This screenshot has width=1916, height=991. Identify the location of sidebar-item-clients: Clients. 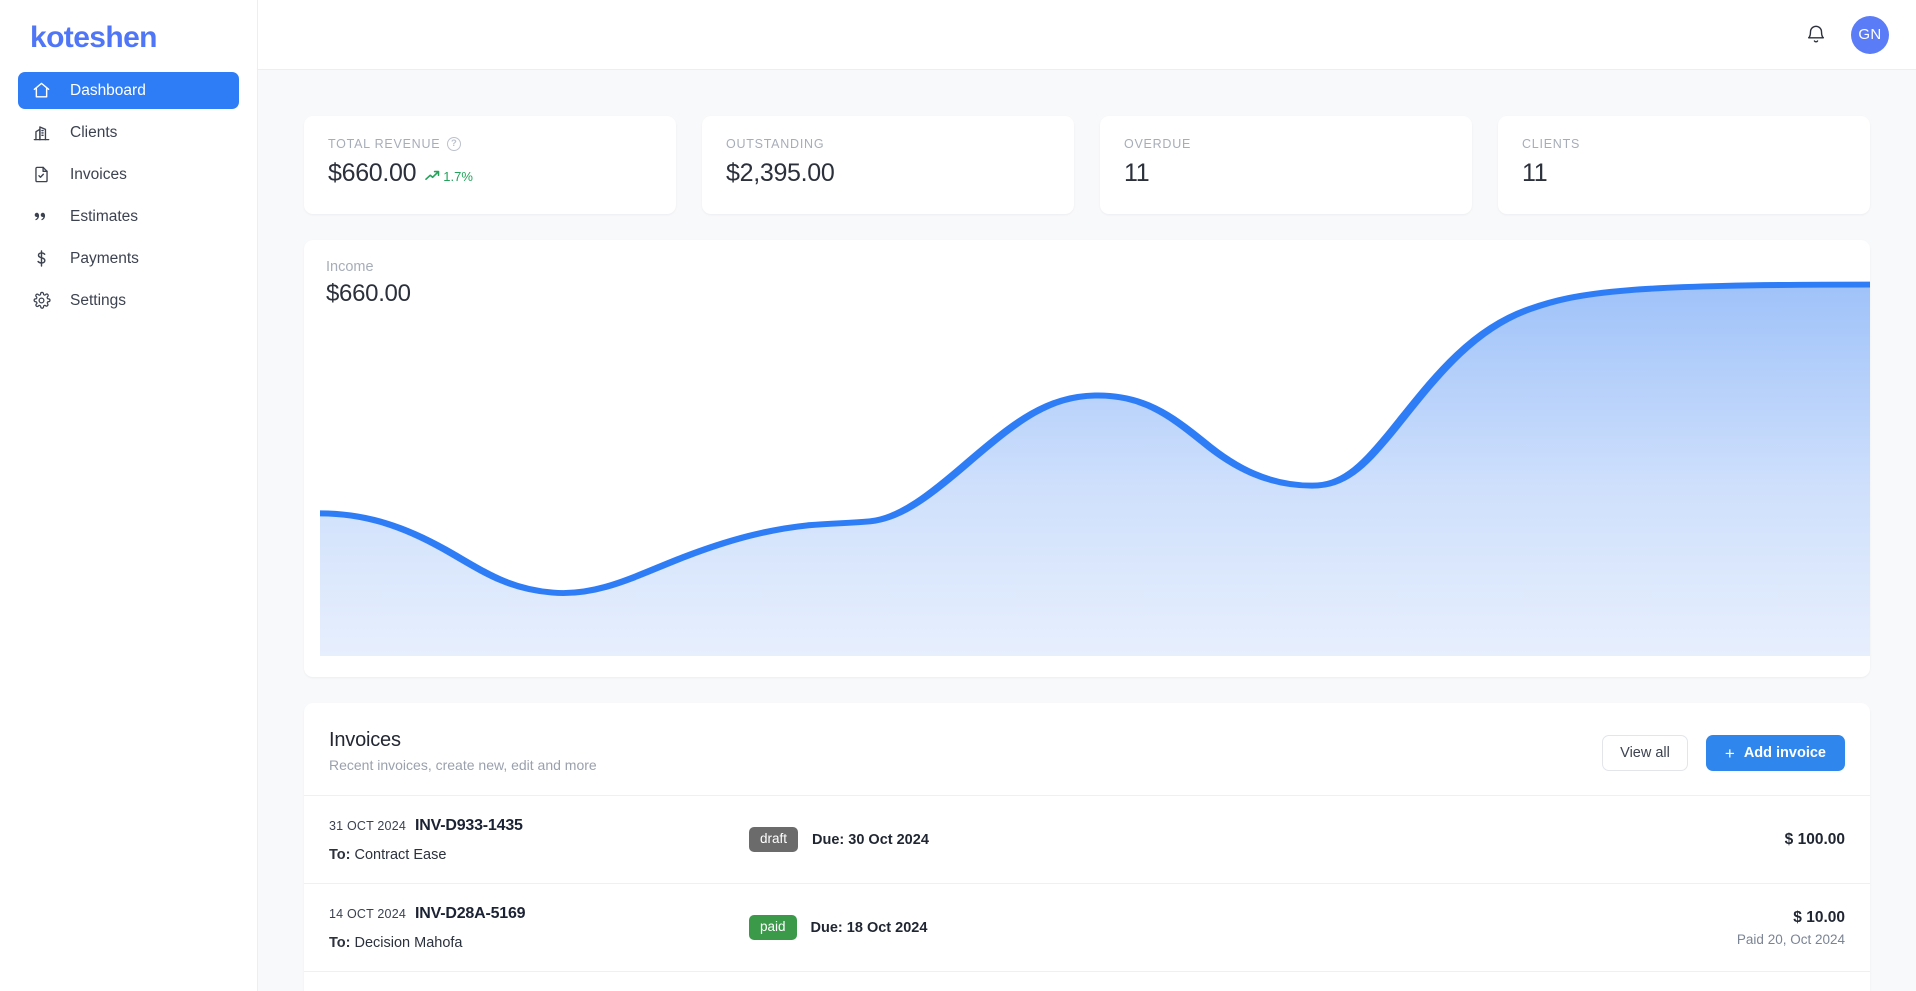
(128, 132).